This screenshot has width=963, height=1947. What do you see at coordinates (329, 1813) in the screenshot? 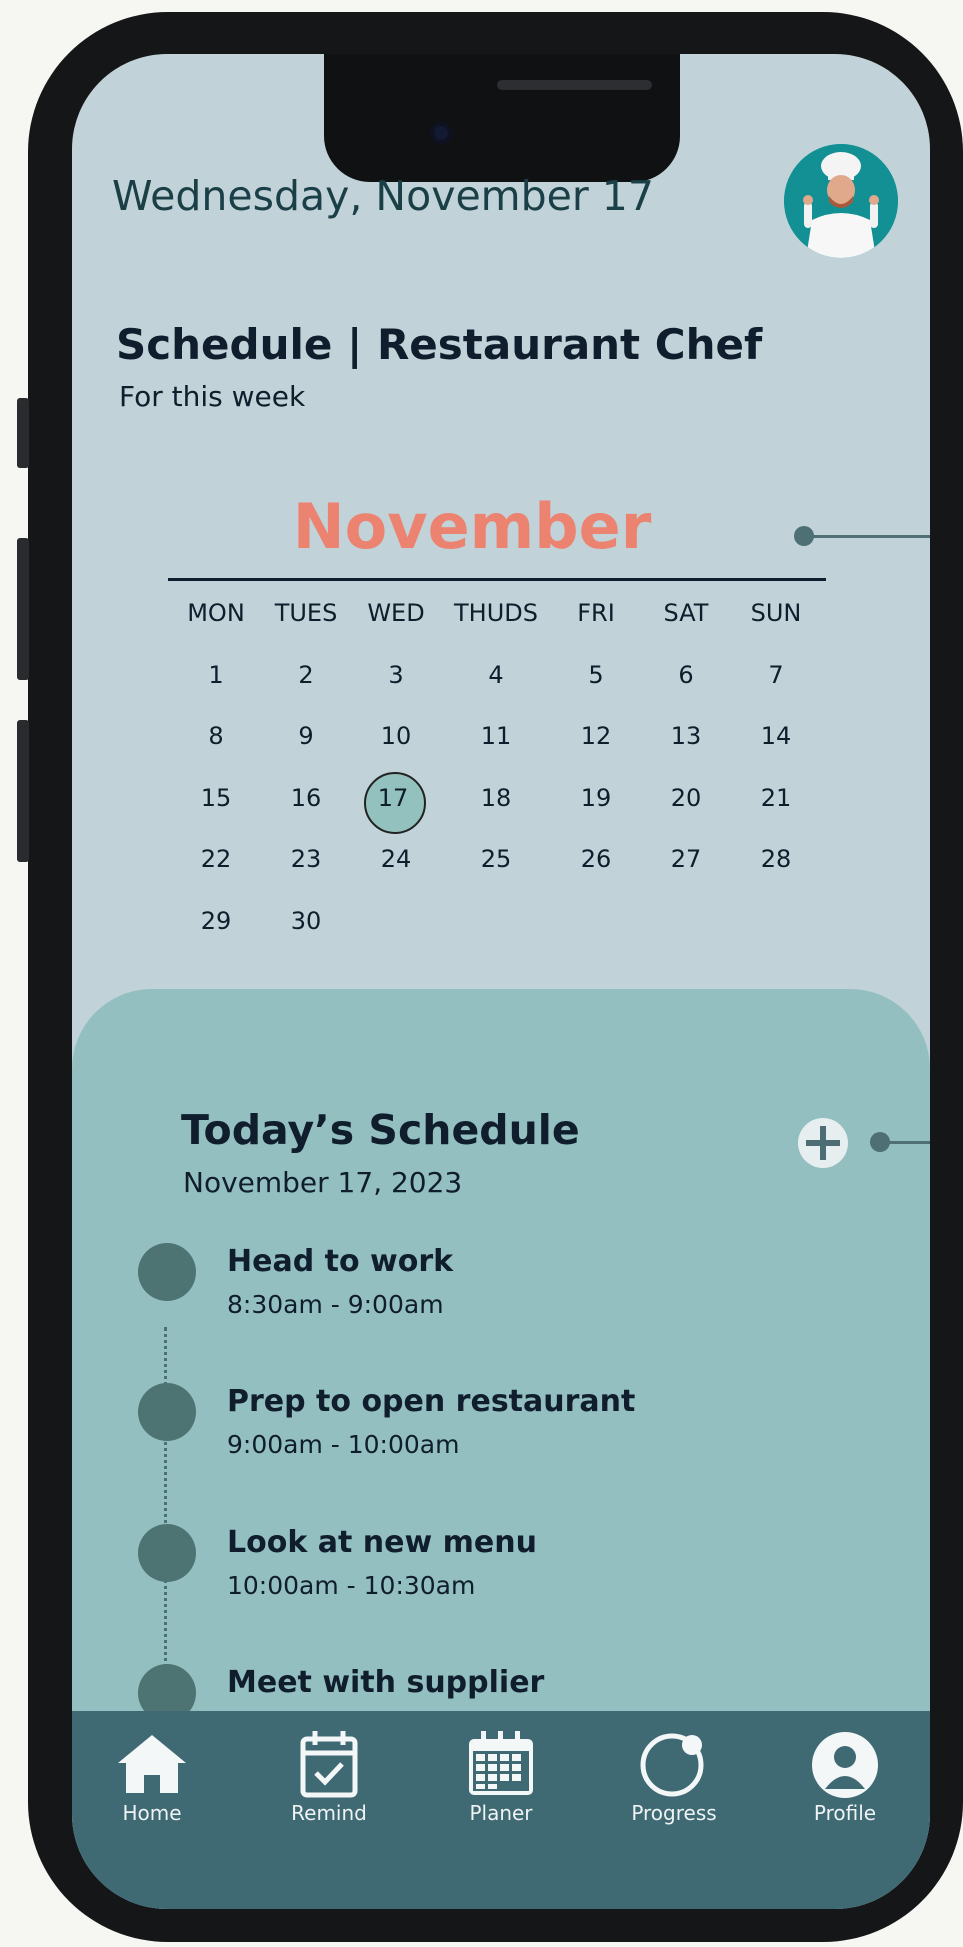
I see `nav-remind-label: Remind` at bounding box center [329, 1813].